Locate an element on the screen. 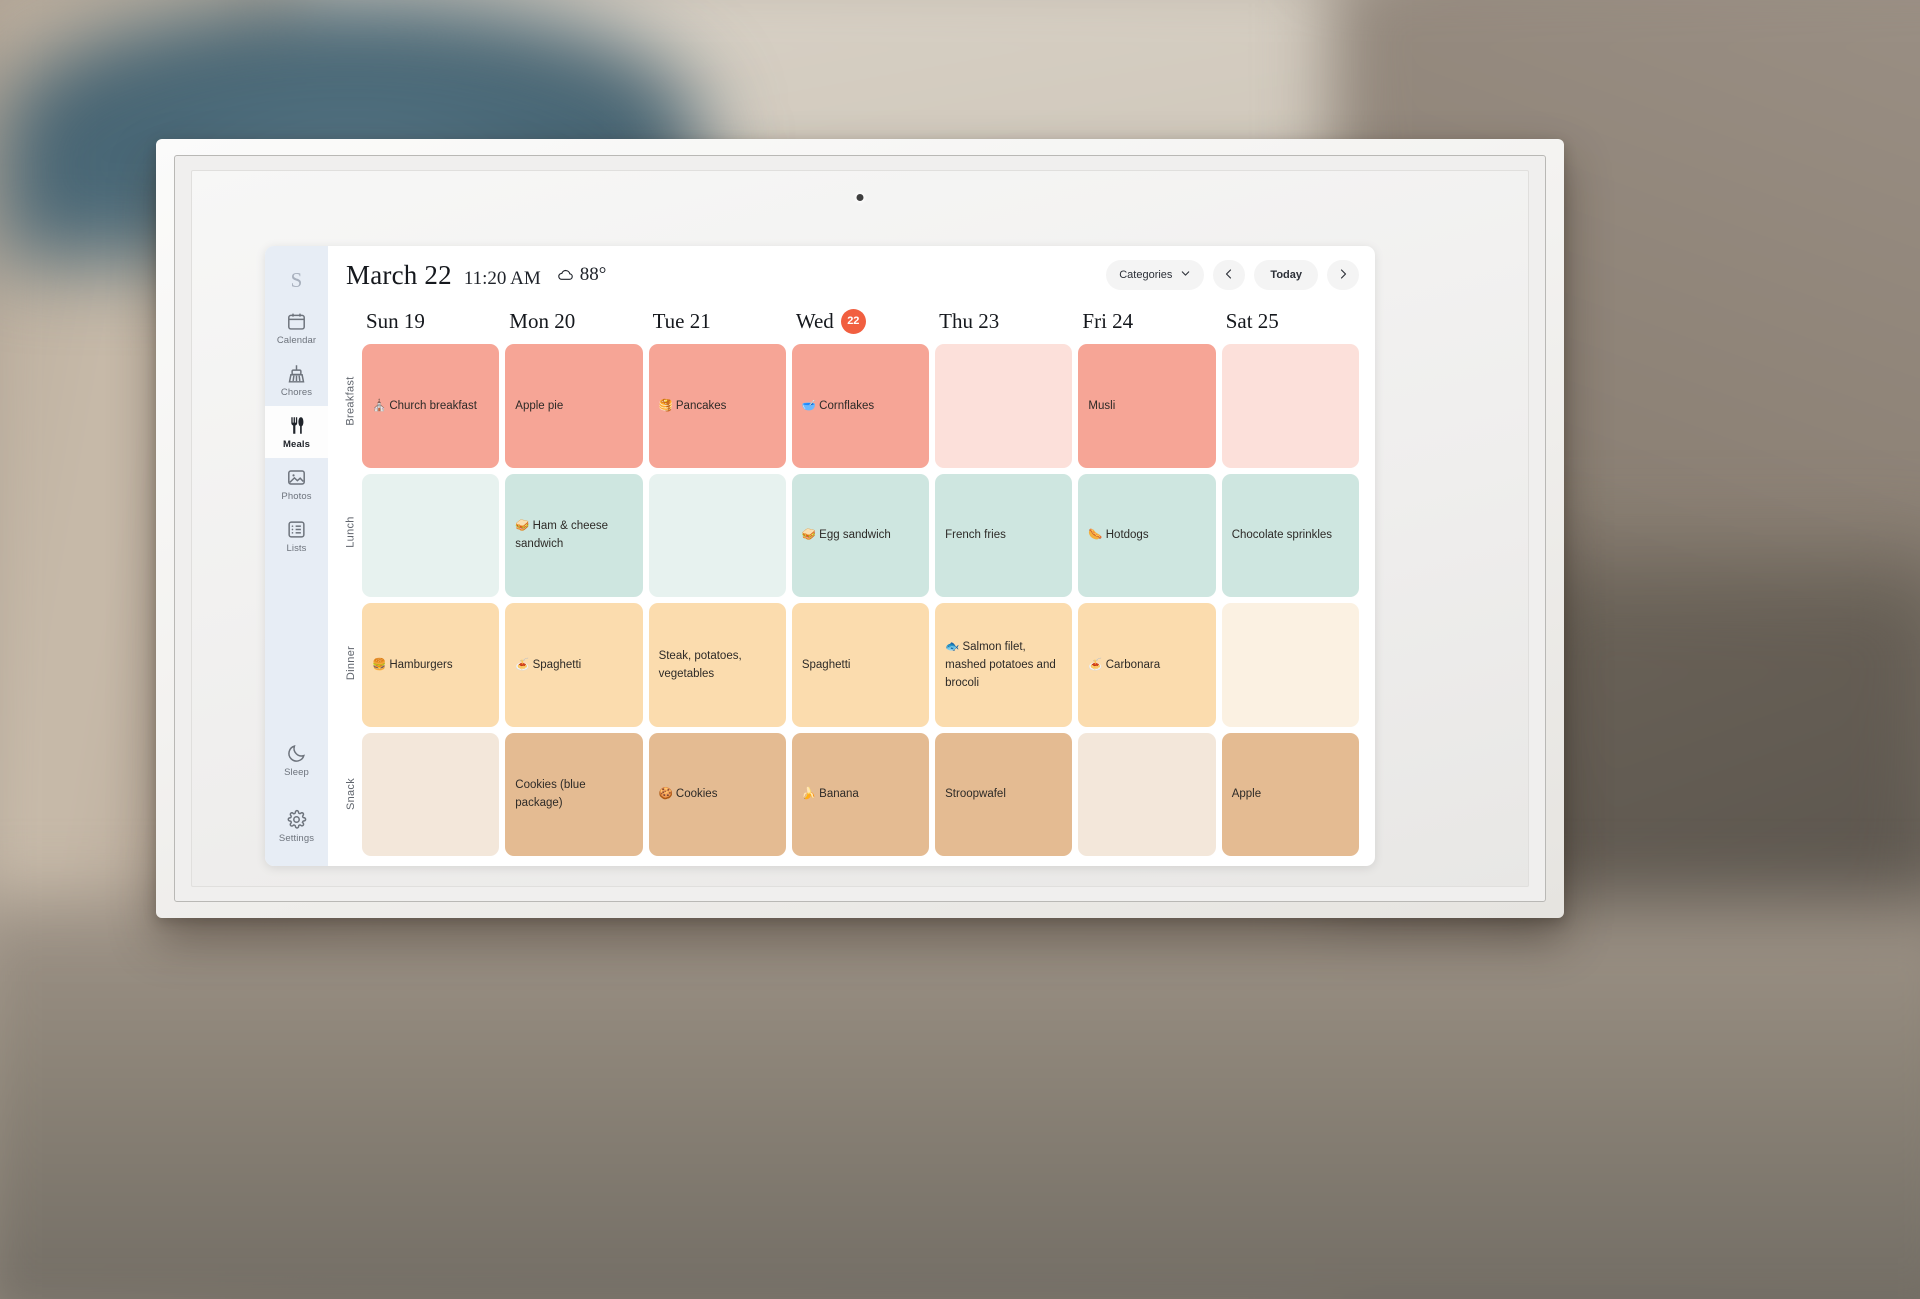  meal-cell: Spaghetti is located at coordinates (860, 665).